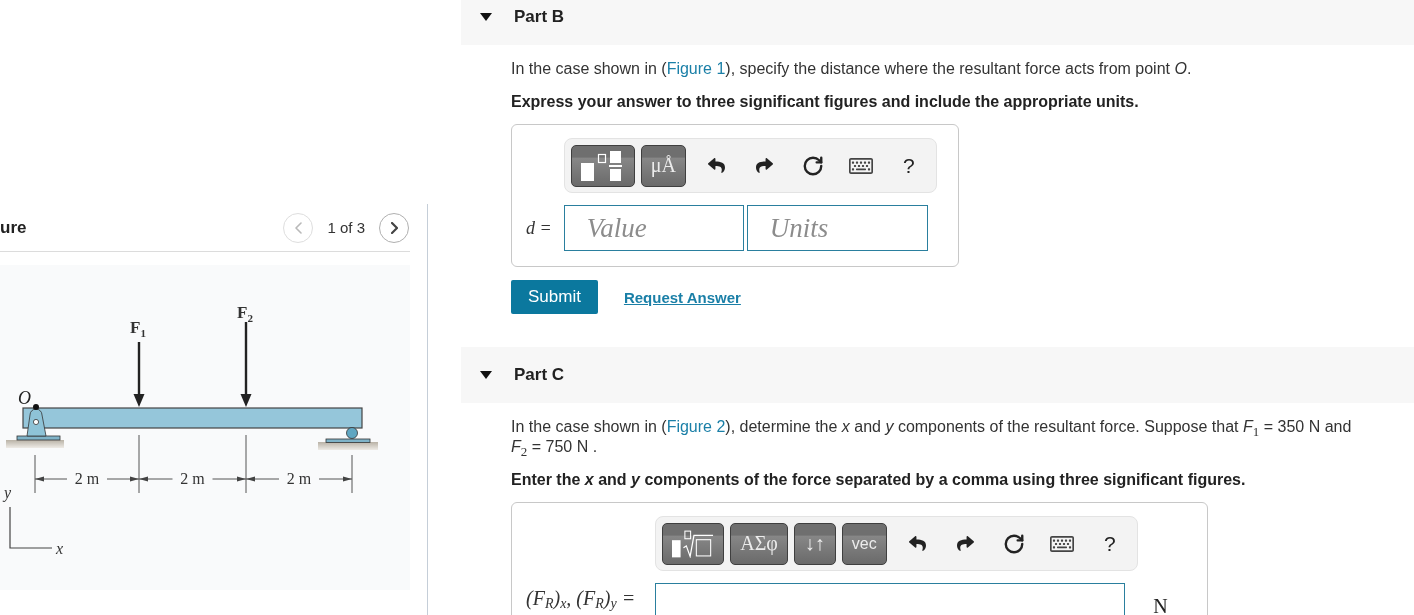 The height and width of the screenshot is (615, 1414). Describe the element at coordinates (1160, 604) in the screenshot. I see `unit-label: N` at that location.